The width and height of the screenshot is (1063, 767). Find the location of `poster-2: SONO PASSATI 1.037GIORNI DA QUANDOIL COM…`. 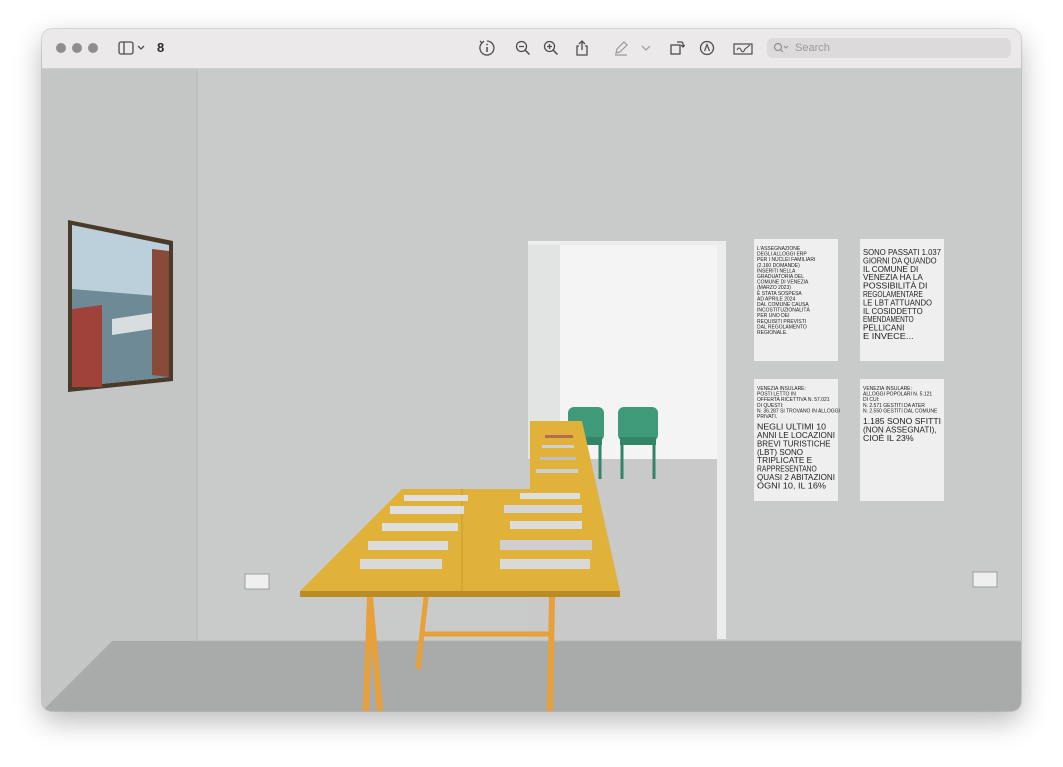

poster-2: SONO PASSATI 1.037GIORNI DA QUANDOIL COM… is located at coordinates (902, 300).